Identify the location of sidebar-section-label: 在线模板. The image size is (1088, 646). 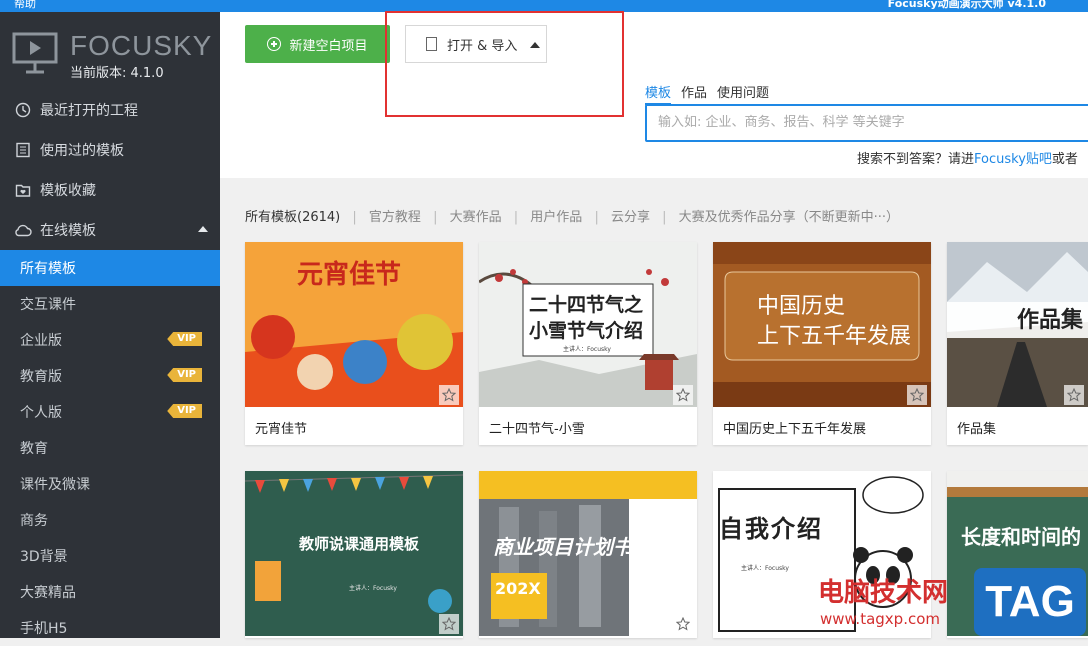
(68, 231).